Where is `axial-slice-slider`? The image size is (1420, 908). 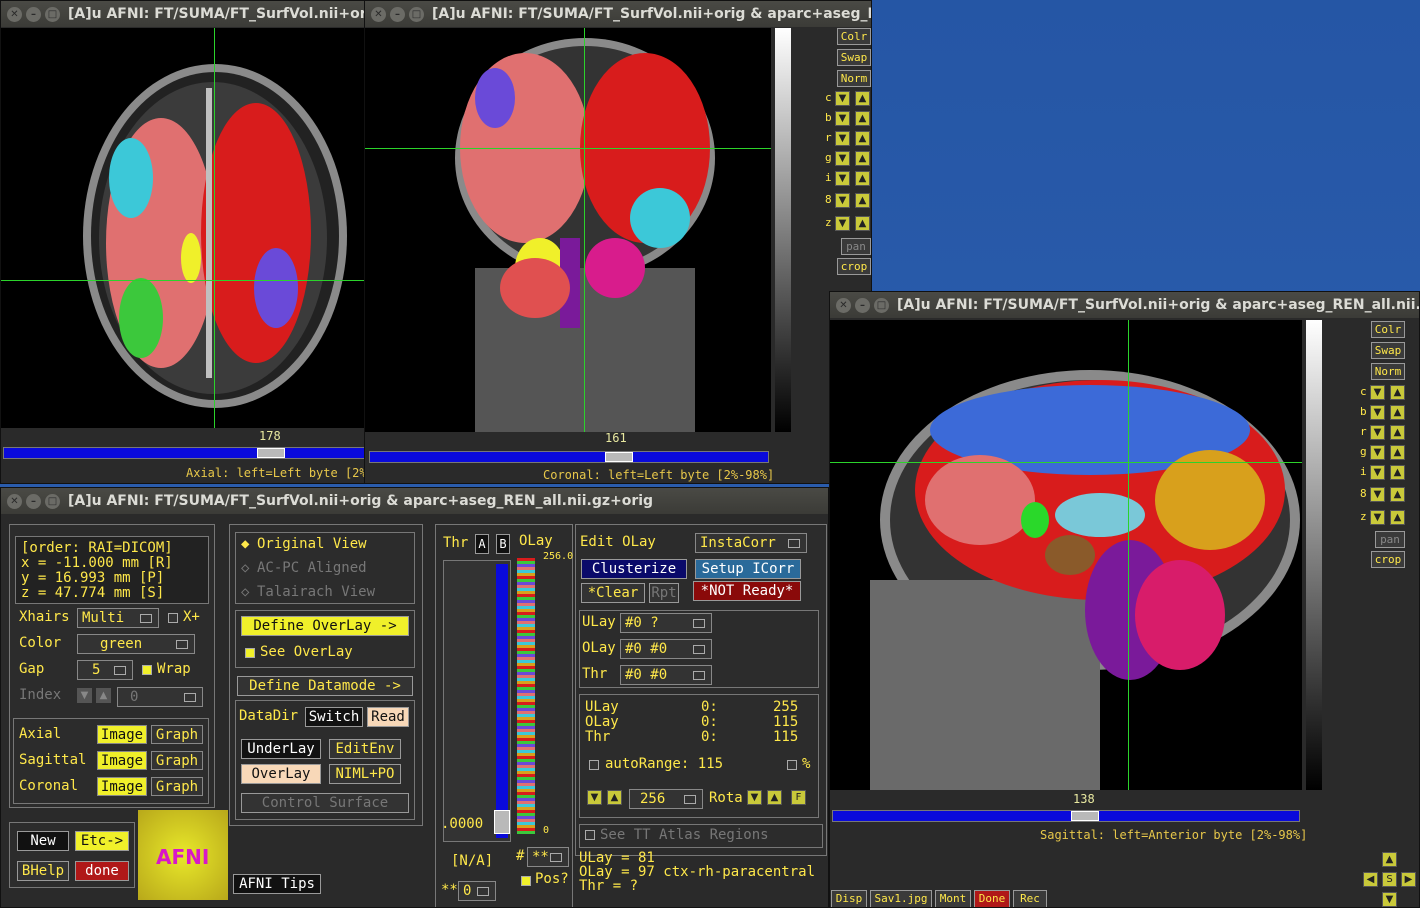 axial-slice-slider is located at coordinates (184, 453).